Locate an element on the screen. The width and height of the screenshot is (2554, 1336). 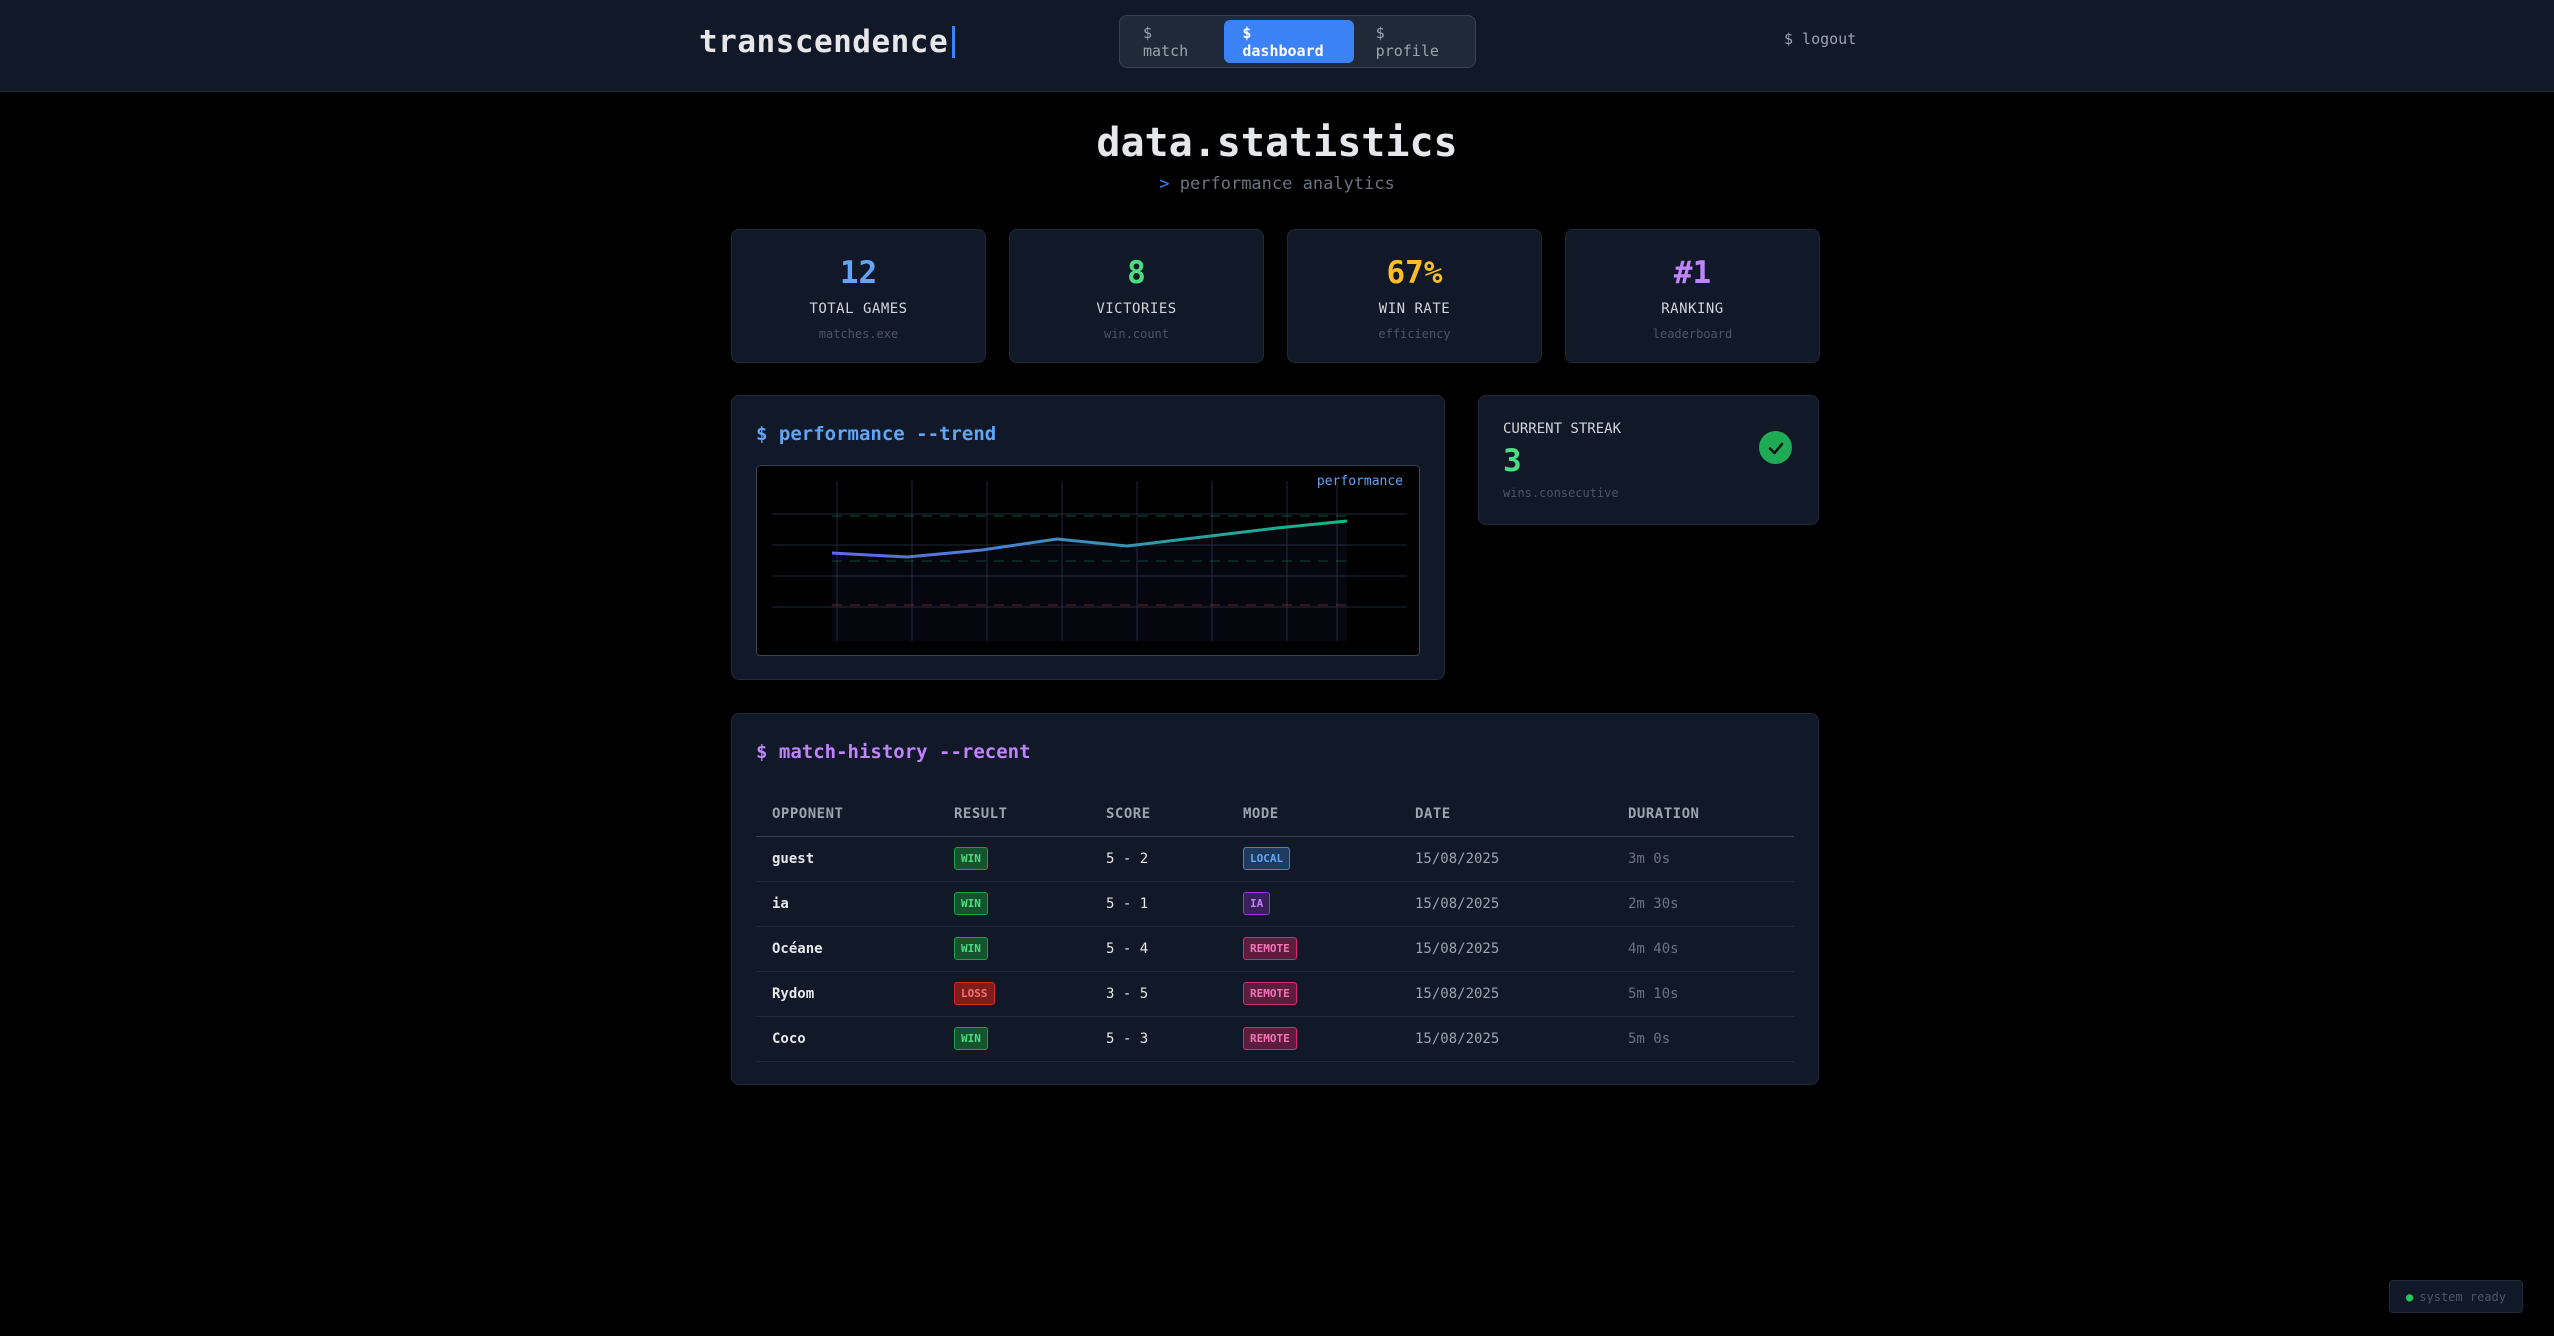
performance-title: $ performance --trend is located at coordinates (876, 434).